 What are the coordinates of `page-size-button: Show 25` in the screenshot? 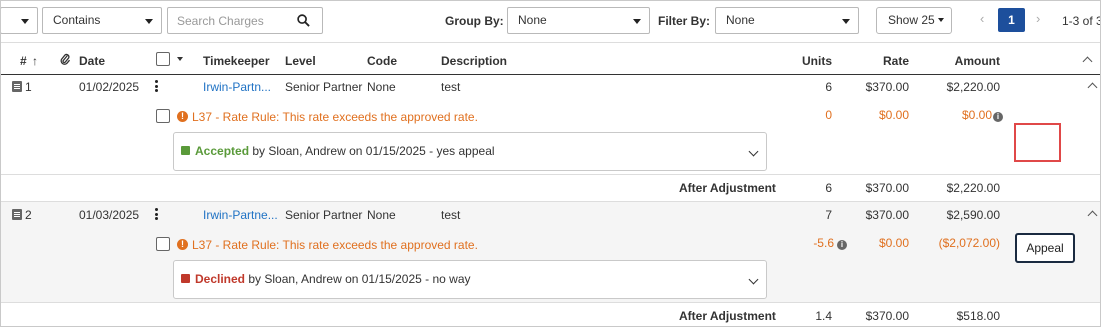 It's located at (914, 20).